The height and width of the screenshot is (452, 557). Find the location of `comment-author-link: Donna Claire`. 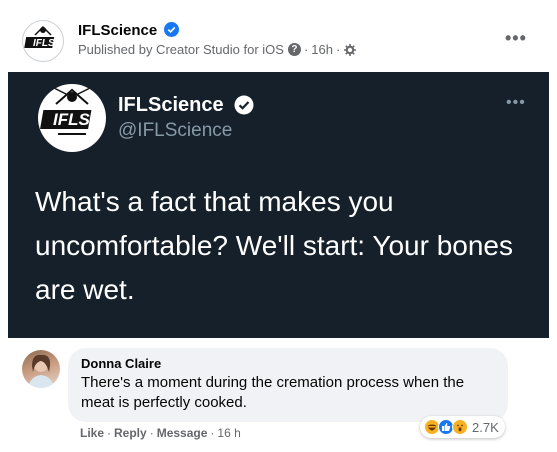

comment-author-link: Donna Claire is located at coordinates (121, 363).